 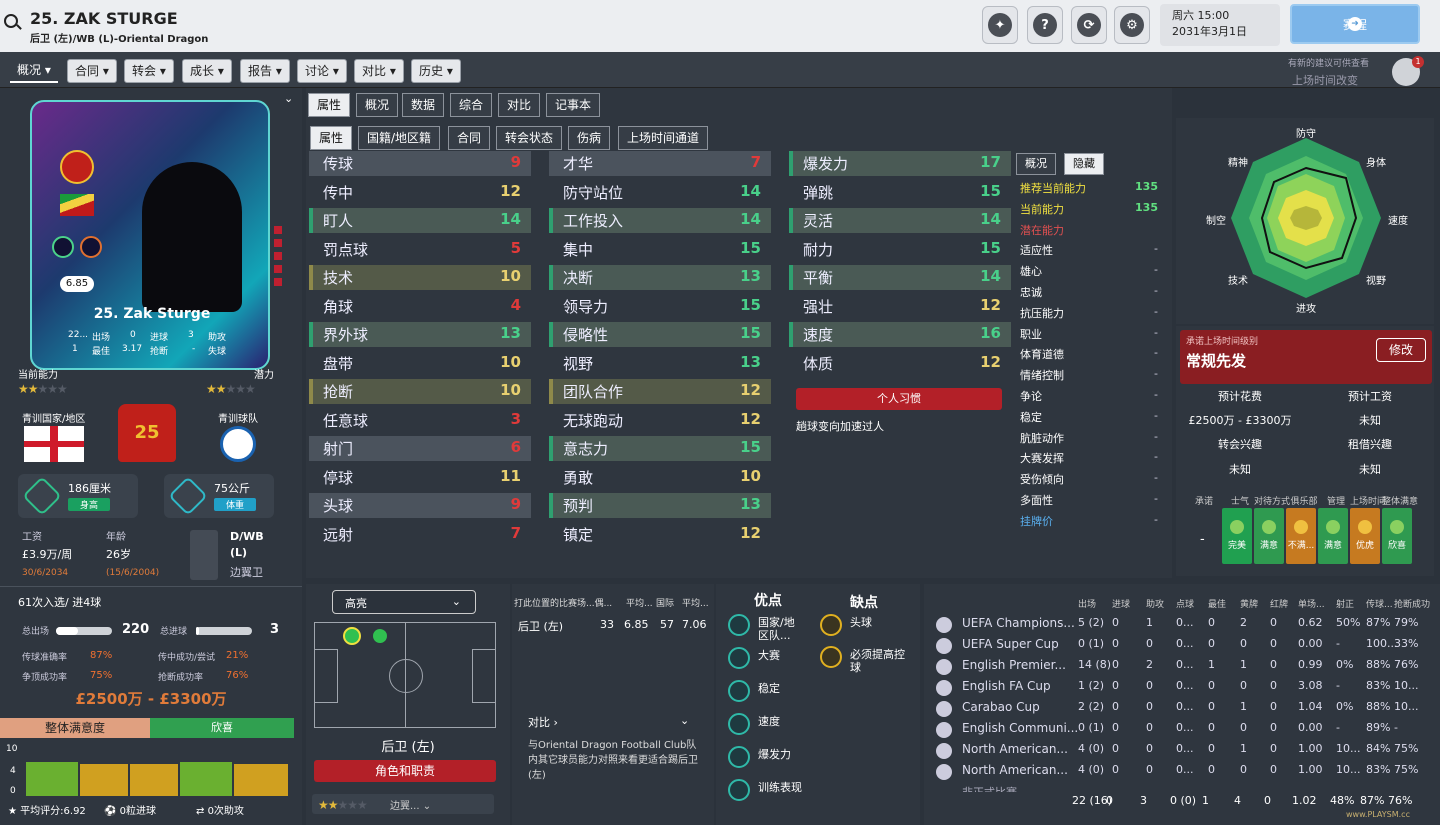 I want to click on attribute-row: 头球 9, so click(x=420, y=505).